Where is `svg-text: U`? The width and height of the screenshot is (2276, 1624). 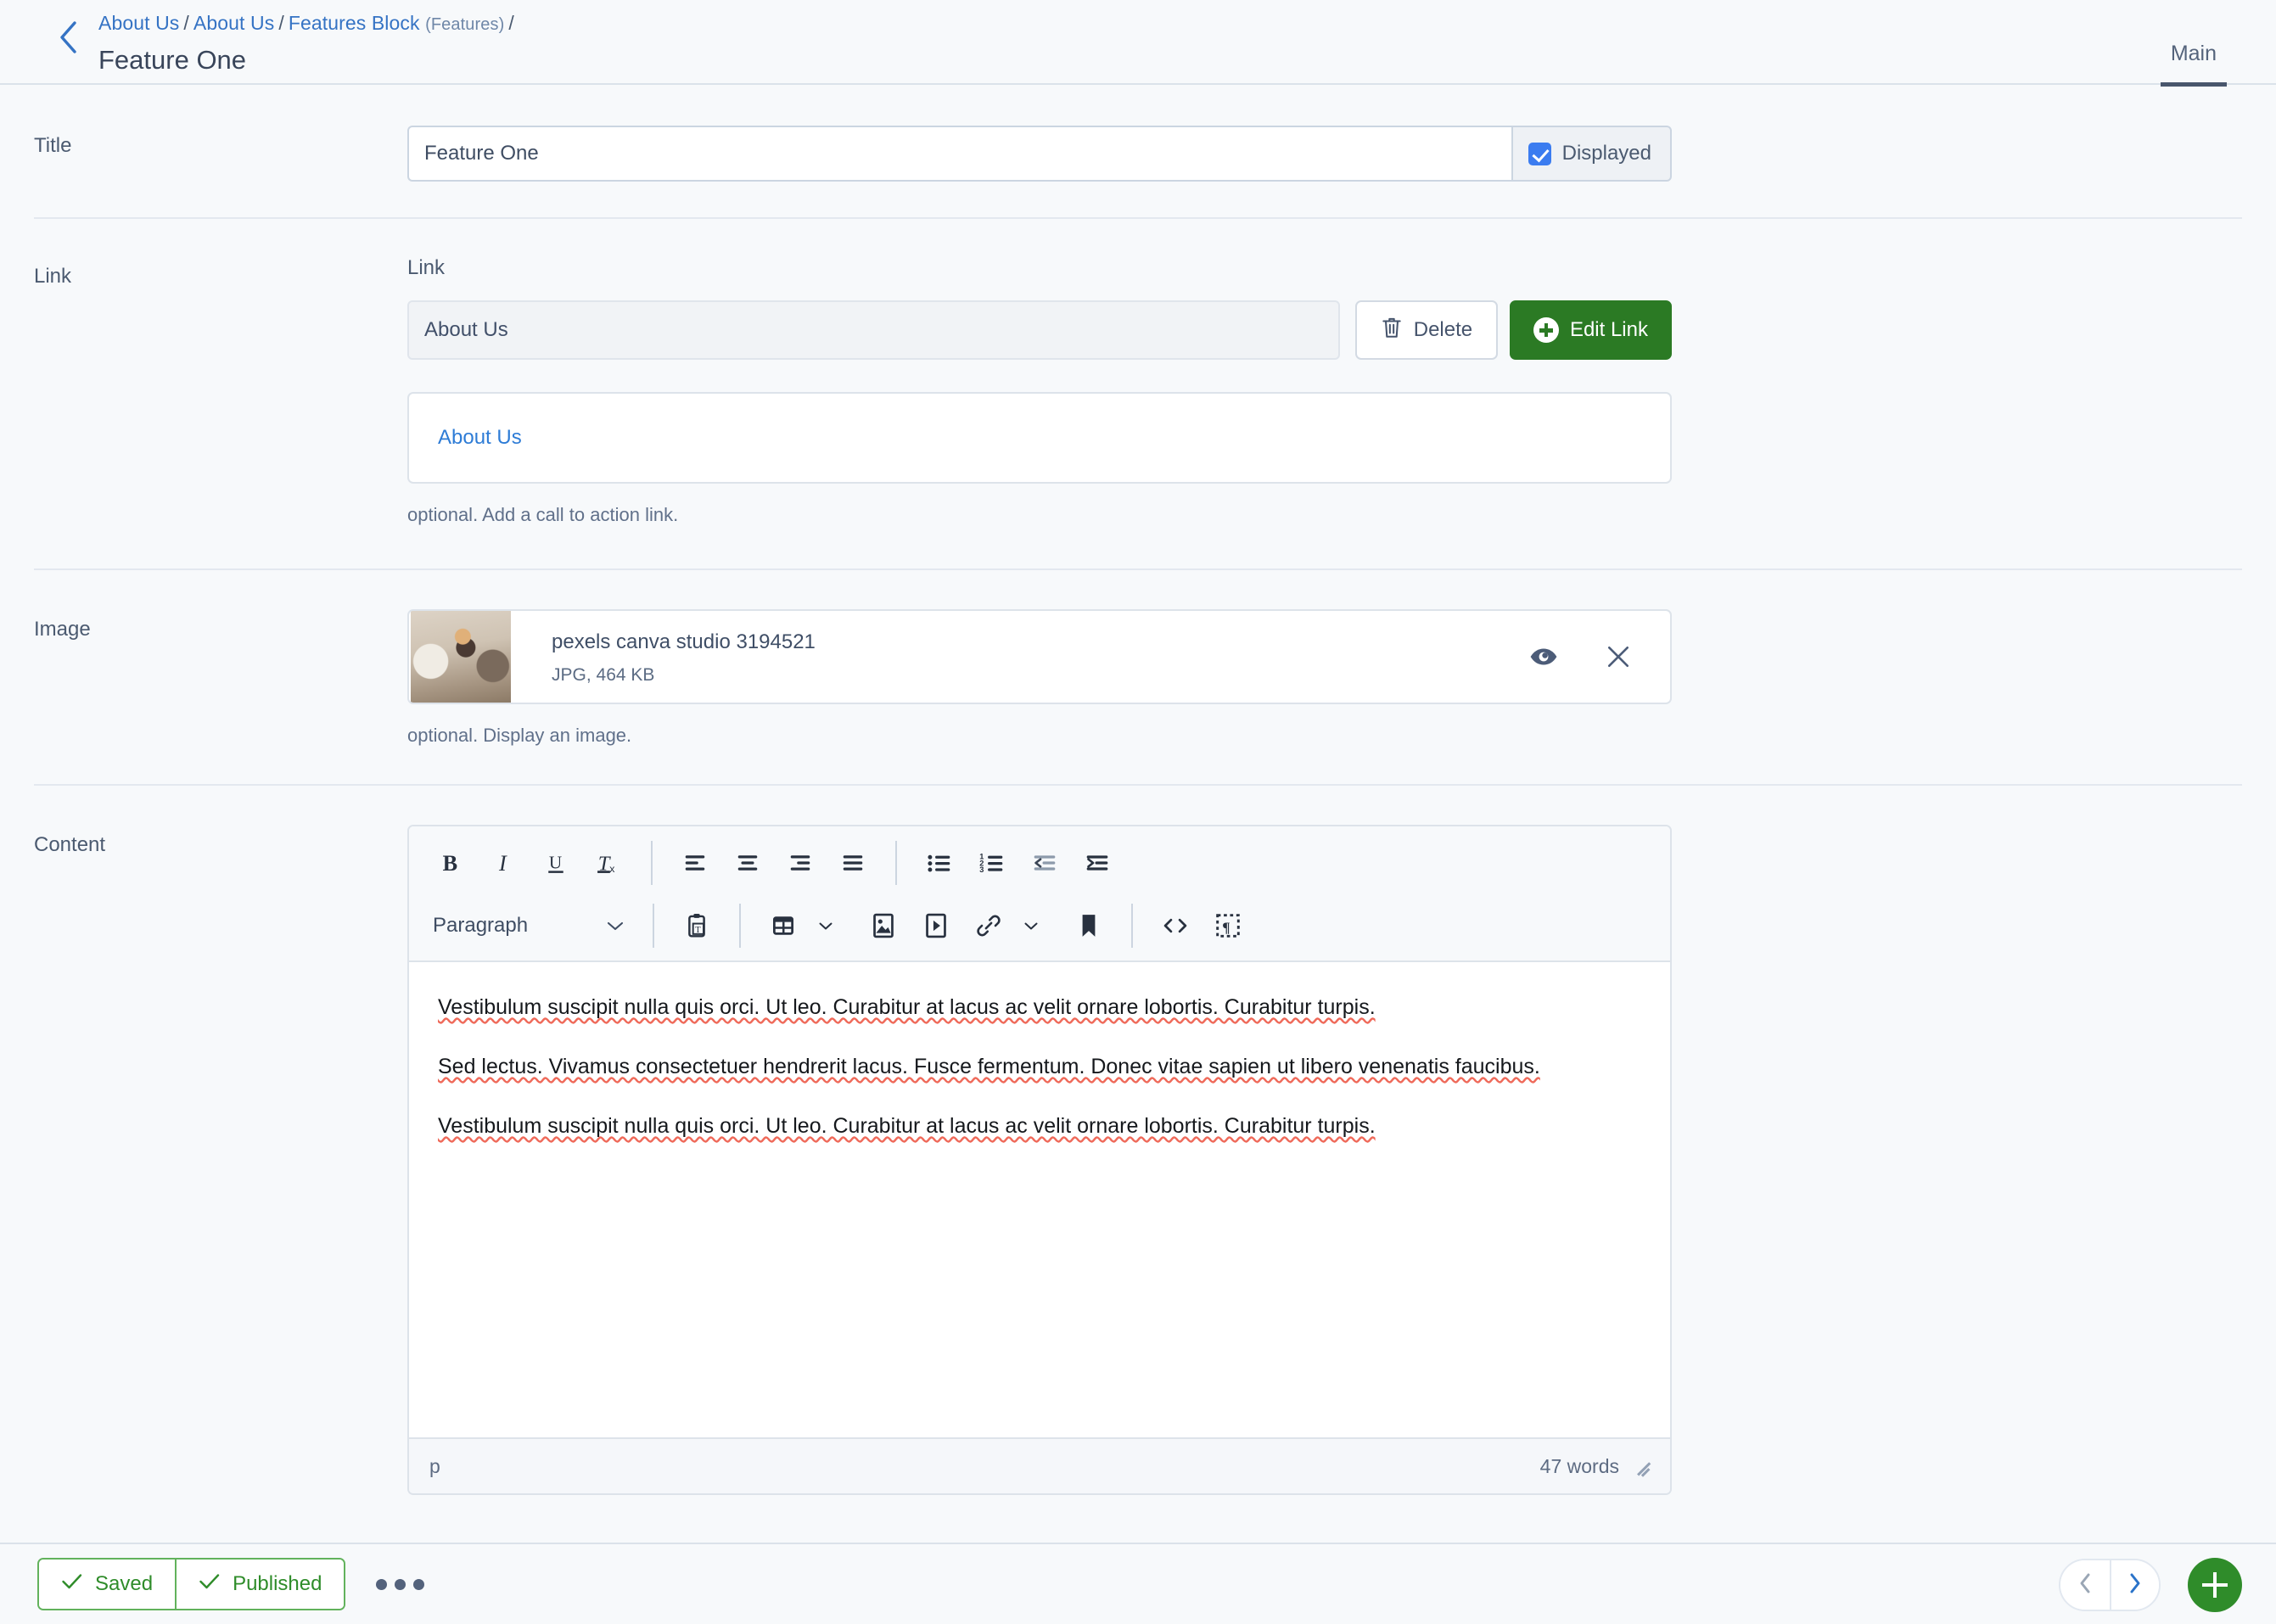
svg-text: U is located at coordinates (555, 862).